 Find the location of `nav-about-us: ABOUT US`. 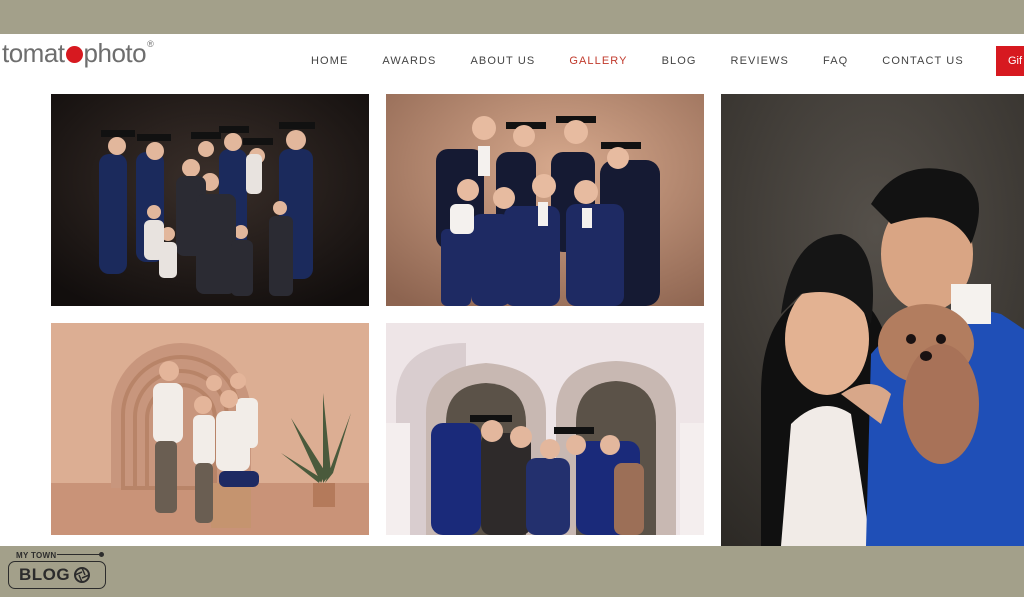

nav-about-us: ABOUT US is located at coordinates (502, 61).